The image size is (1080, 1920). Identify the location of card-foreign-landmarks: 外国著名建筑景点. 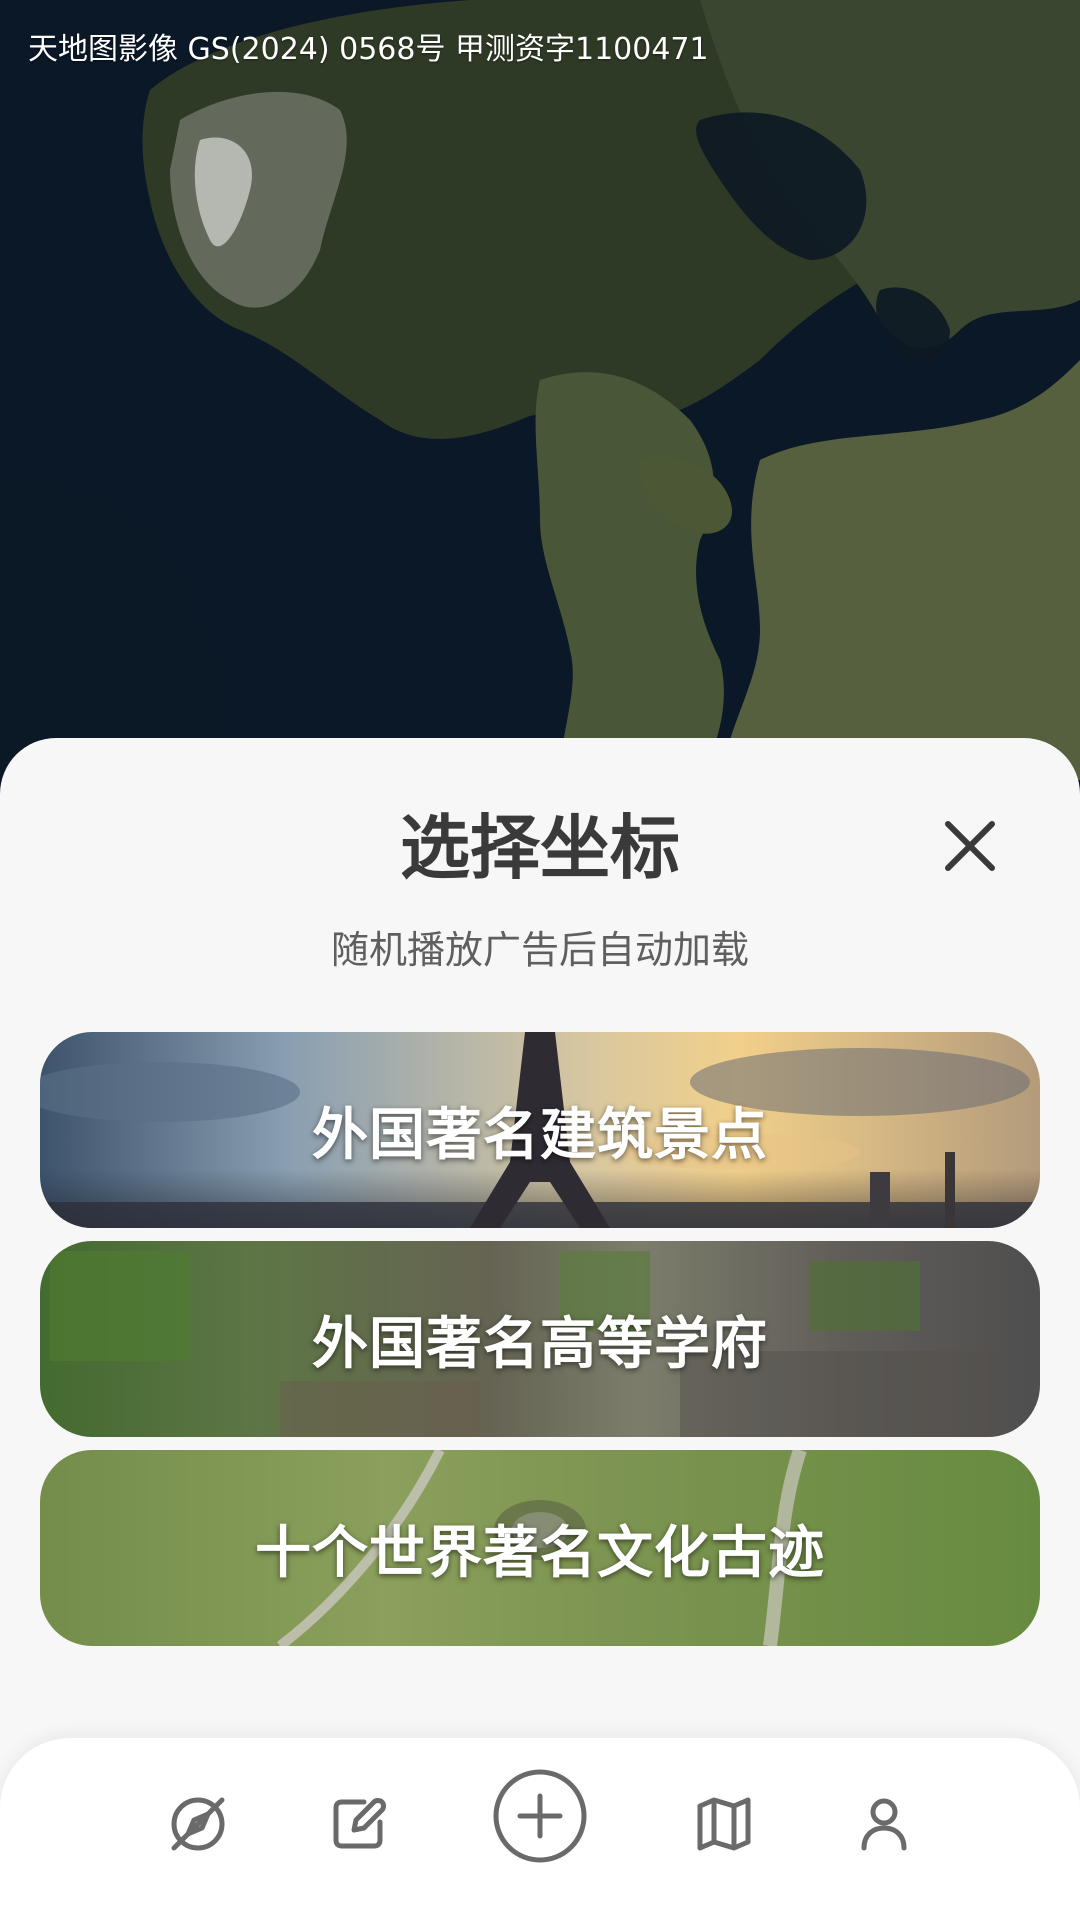
(540, 1130).